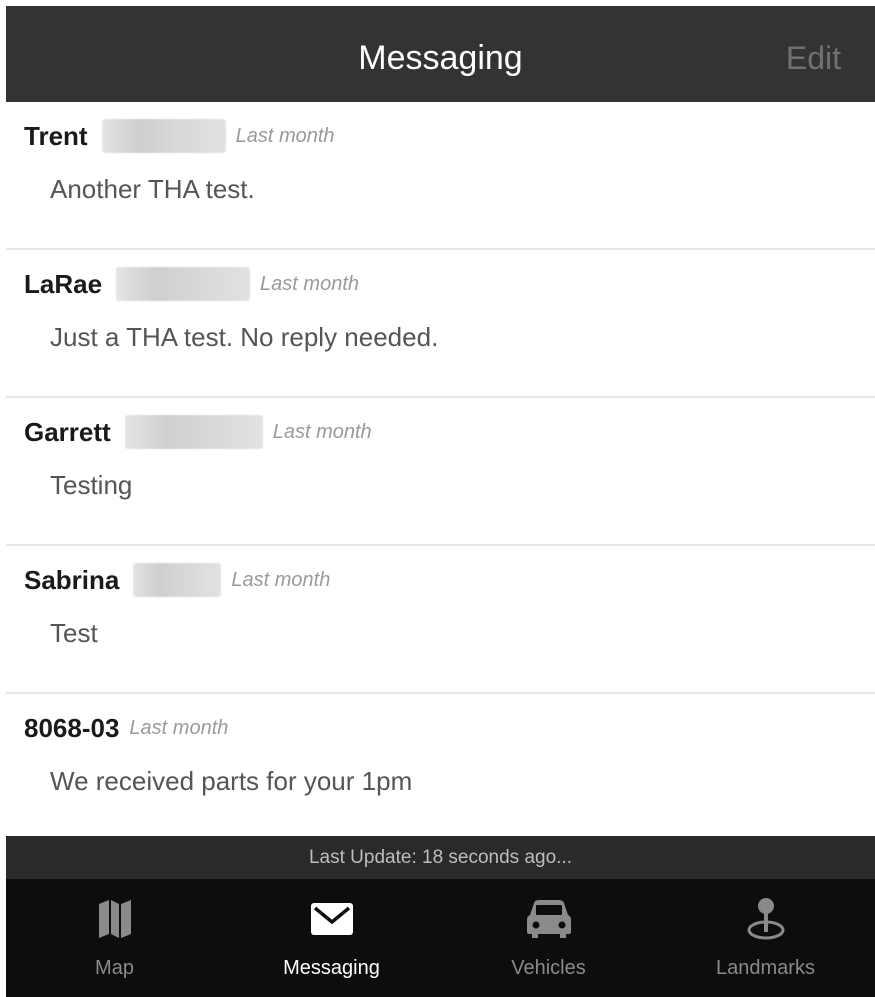  What do you see at coordinates (114, 968) in the screenshot?
I see `tab-label: Map` at bounding box center [114, 968].